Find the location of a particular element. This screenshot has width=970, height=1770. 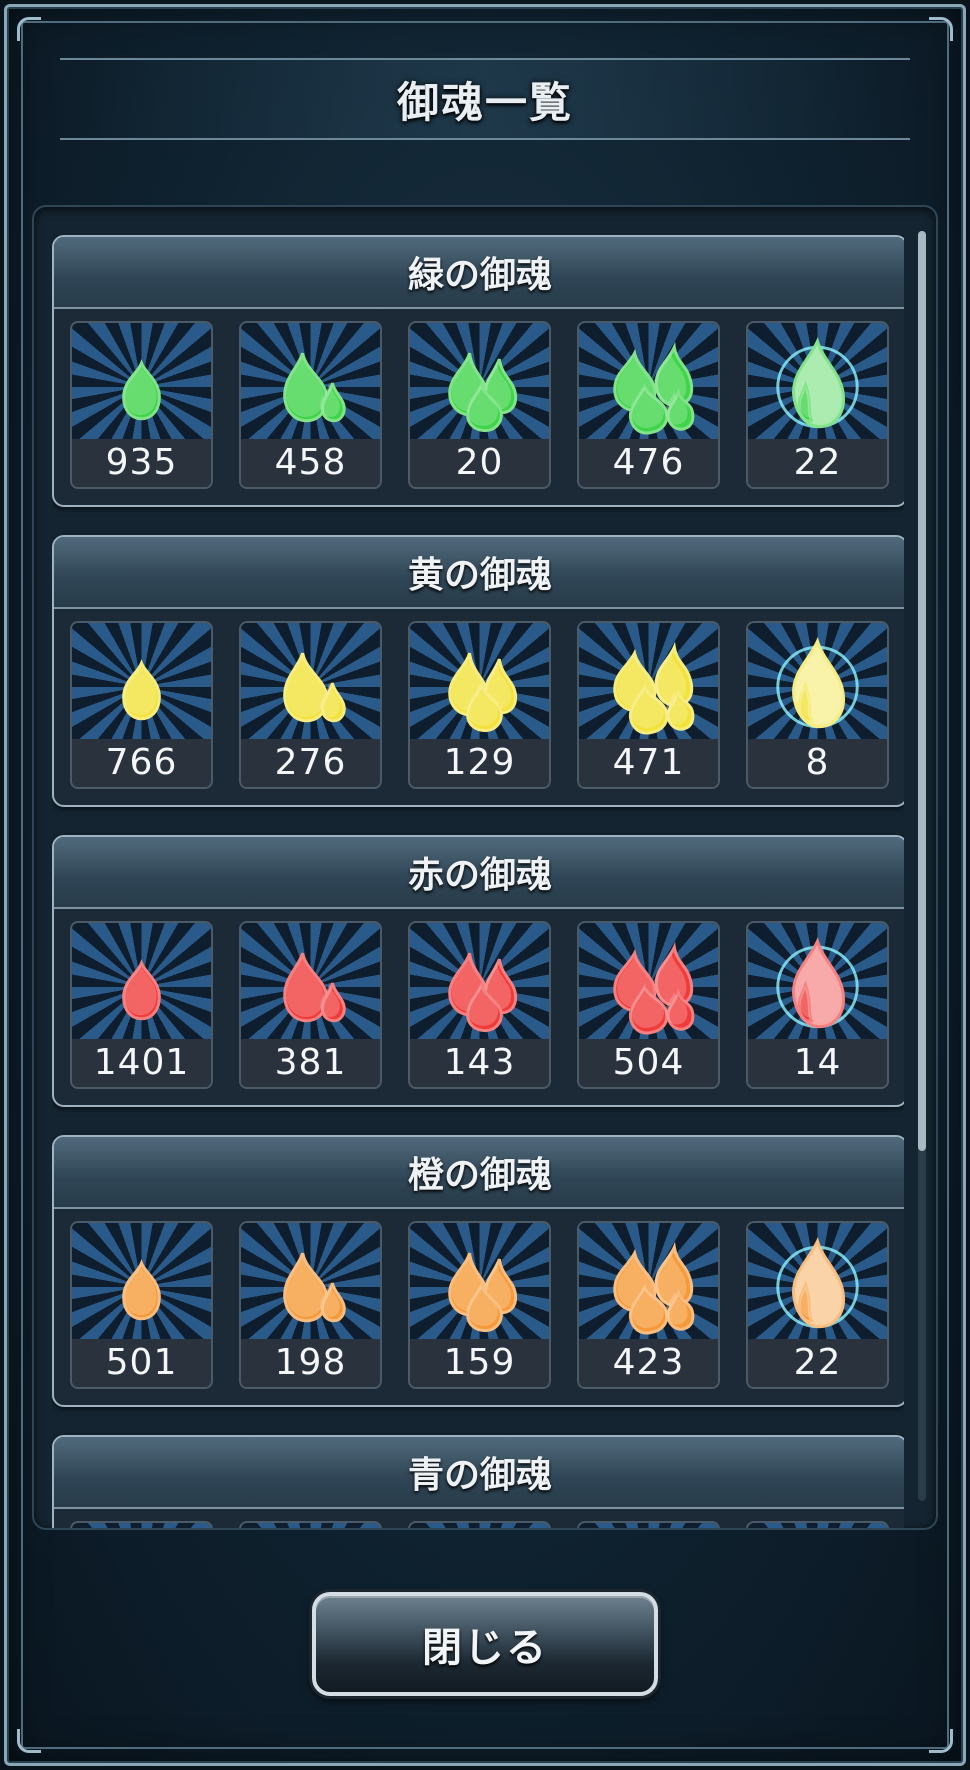

soul-item: 935 is located at coordinates (141, 405).